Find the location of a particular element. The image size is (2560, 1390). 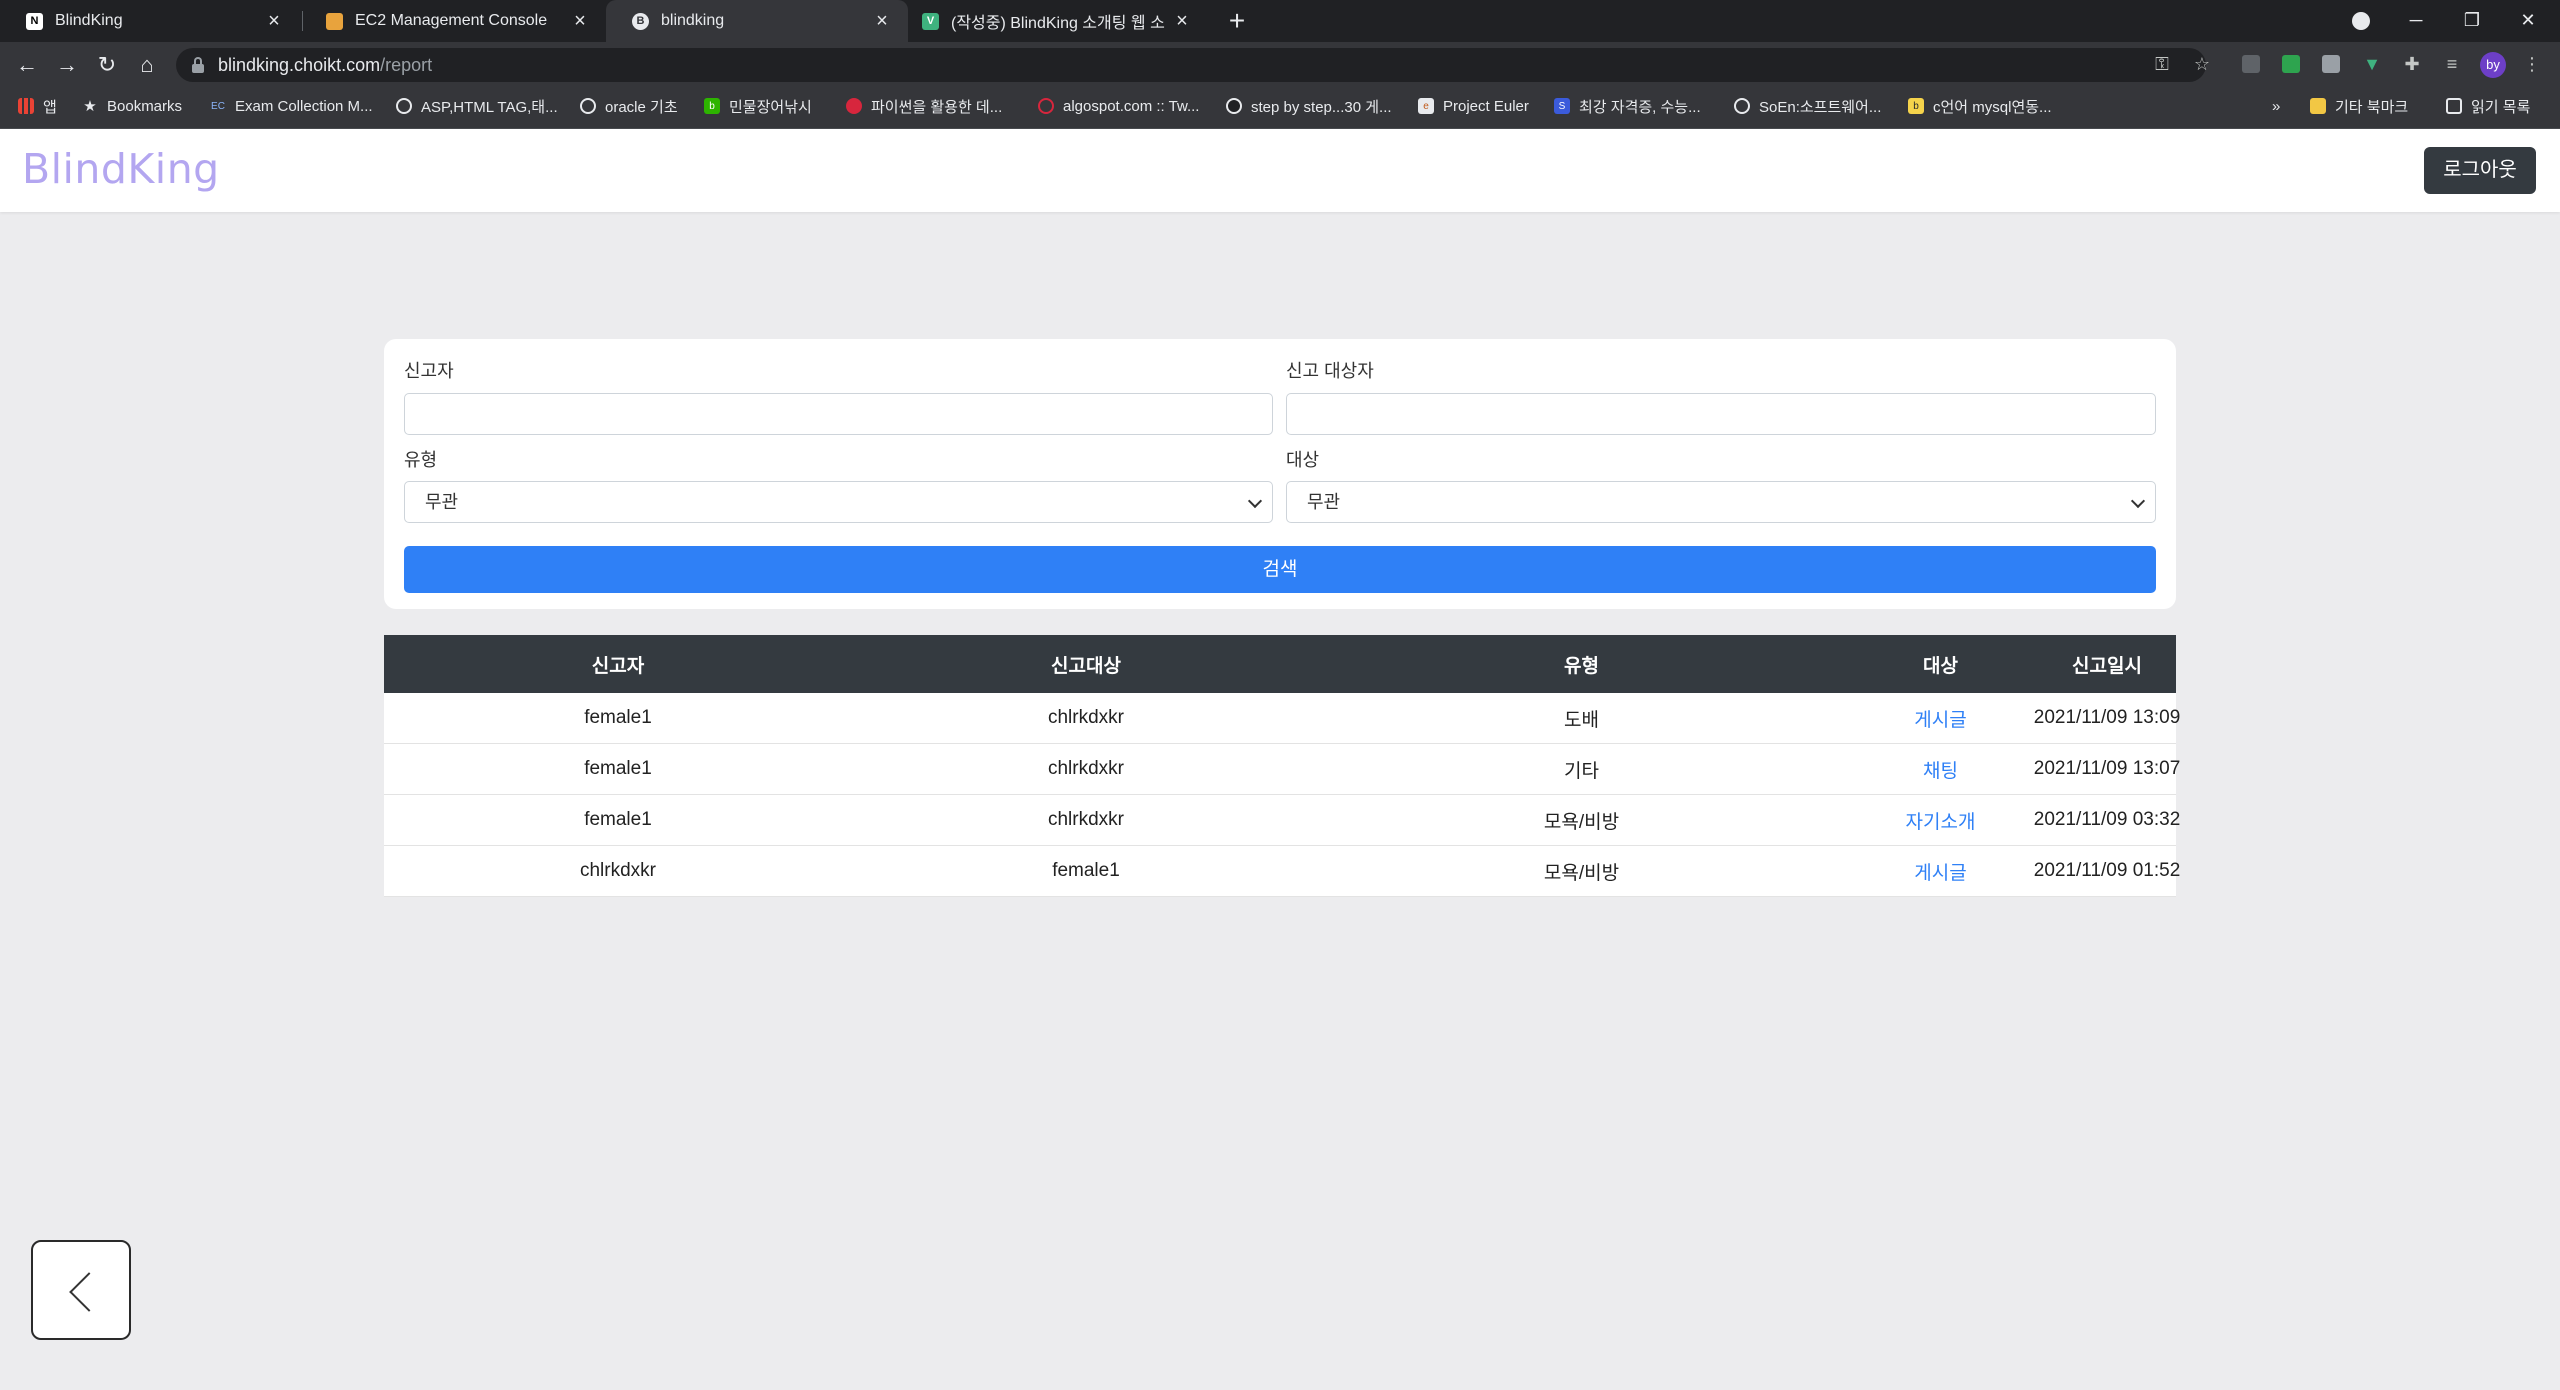

reporter-cell: female1 is located at coordinates (618, 819).